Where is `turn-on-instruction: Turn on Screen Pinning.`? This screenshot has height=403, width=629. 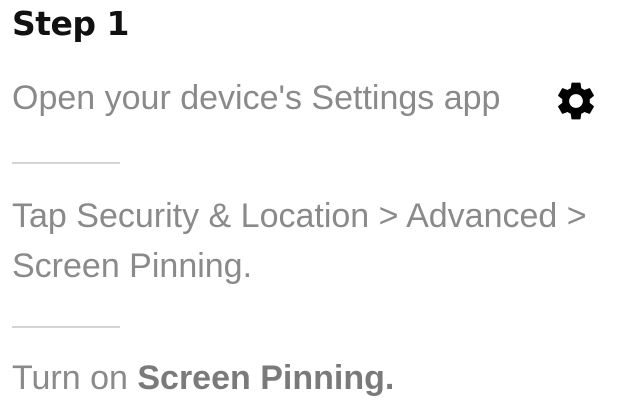
turn-on-instruction: Turn on Screen Pinning. is located at coordinates (203, 378).